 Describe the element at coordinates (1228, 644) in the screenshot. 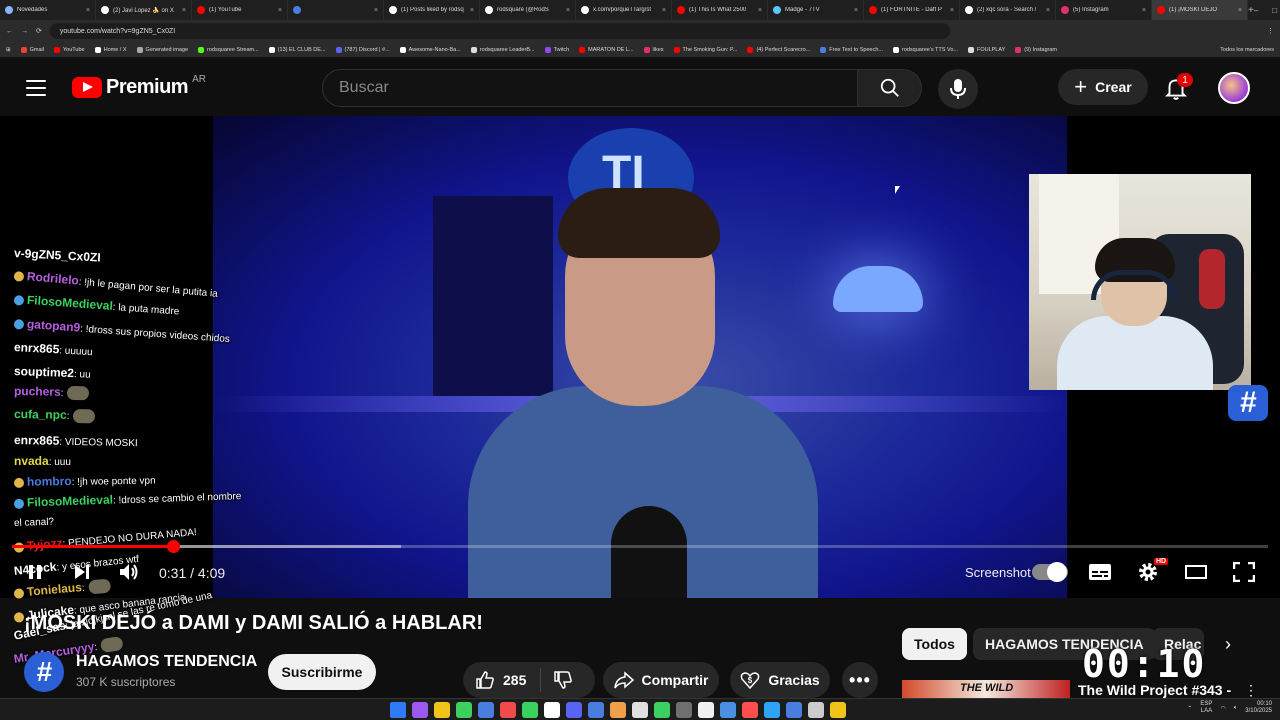

I see `chip-next-chevron-icon: ›` at that location.